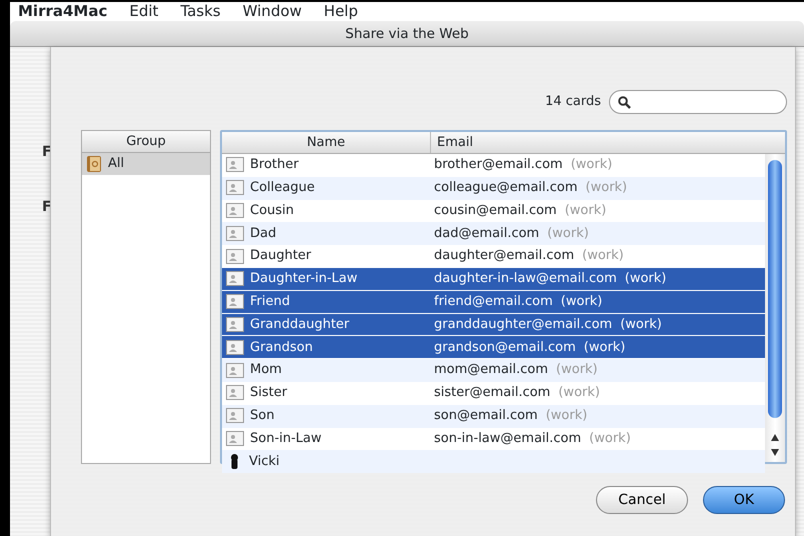 This screenshot has width=804, height=536. I want to click on contact-email: sister@email.com, so click(492, 392).